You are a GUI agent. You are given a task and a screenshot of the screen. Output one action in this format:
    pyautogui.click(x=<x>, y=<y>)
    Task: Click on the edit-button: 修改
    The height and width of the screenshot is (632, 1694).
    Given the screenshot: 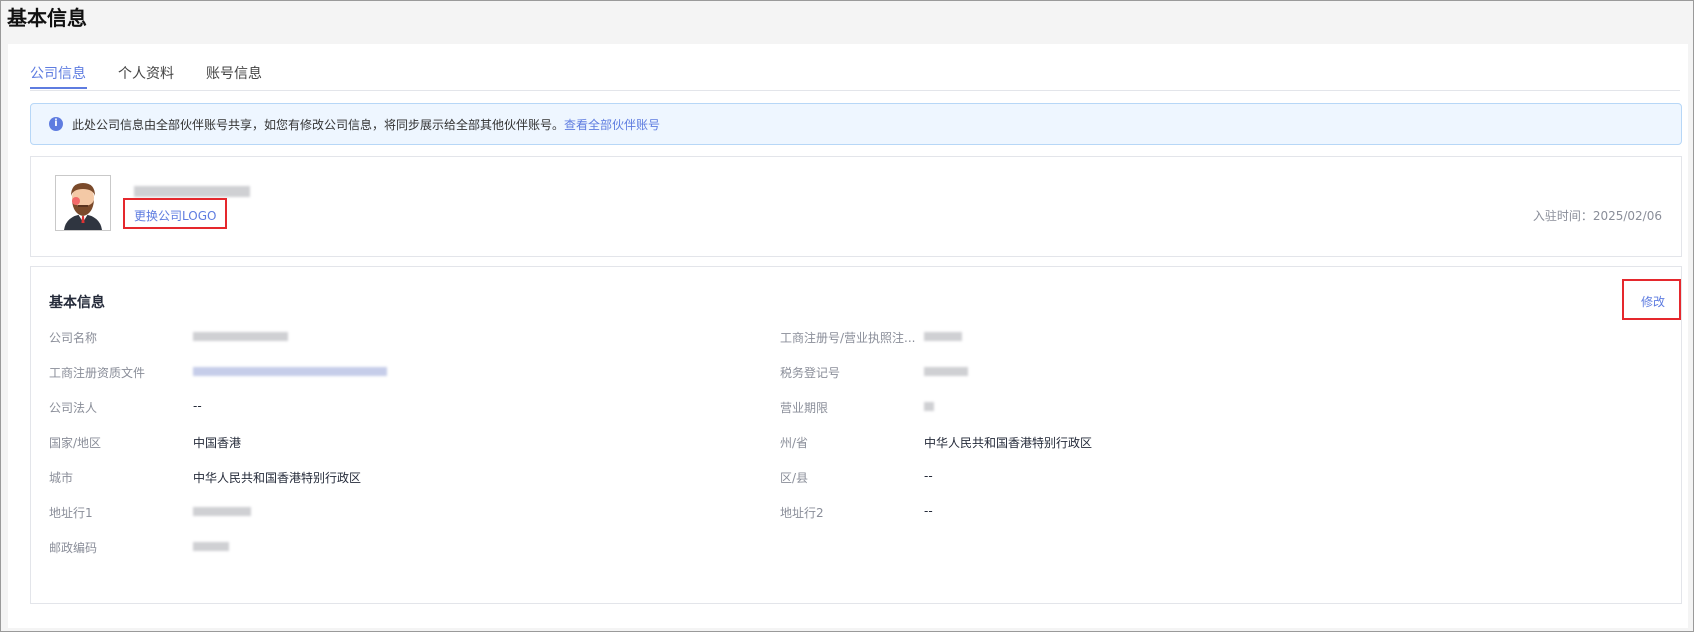 What is the action you would take?
    pyautogui.click(x=1651, y=299)
    